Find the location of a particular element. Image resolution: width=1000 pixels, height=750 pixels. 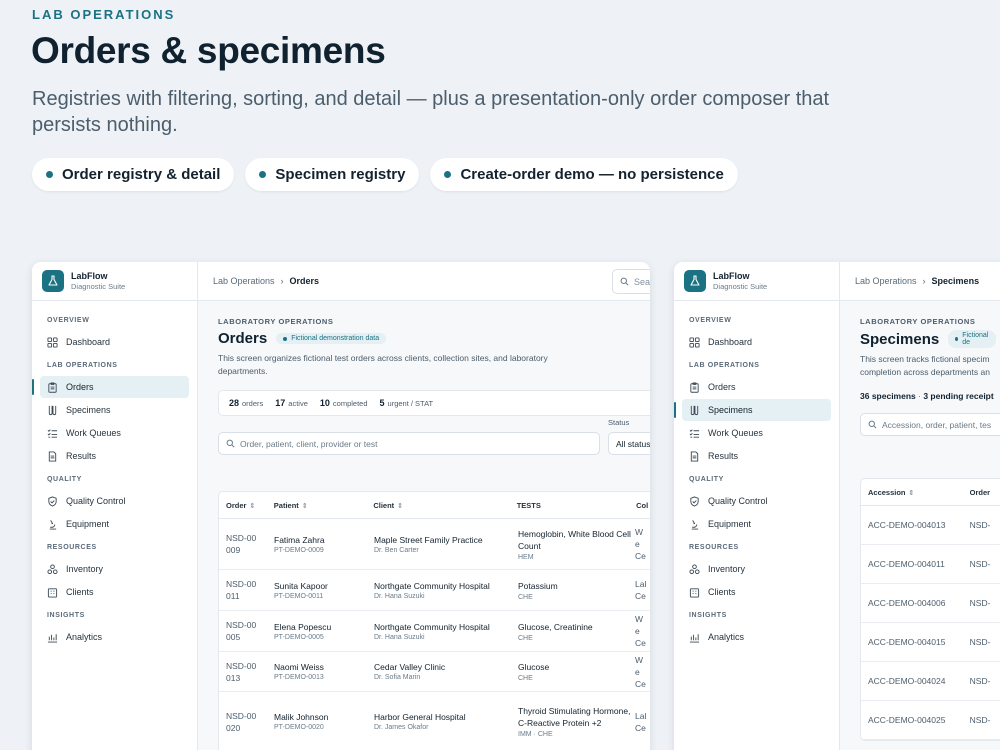

patient-id: PT-DEMO-0009 is located at coordinates (299, 550).